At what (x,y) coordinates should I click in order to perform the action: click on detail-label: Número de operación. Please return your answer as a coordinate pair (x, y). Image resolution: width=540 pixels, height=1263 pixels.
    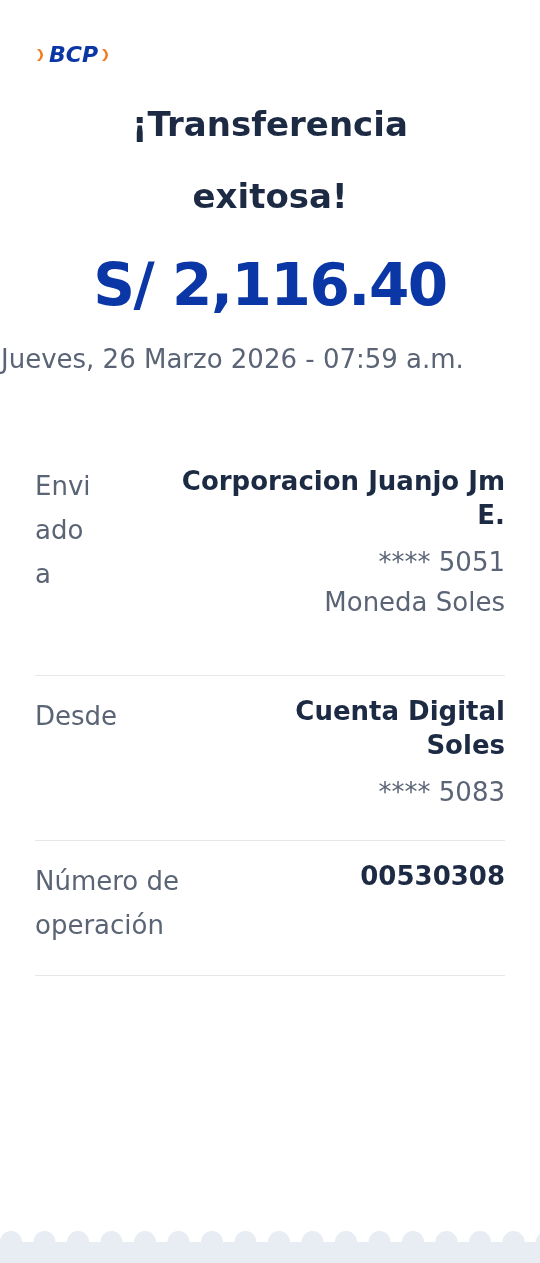
    Looking at the image, I should click on (108, 903).